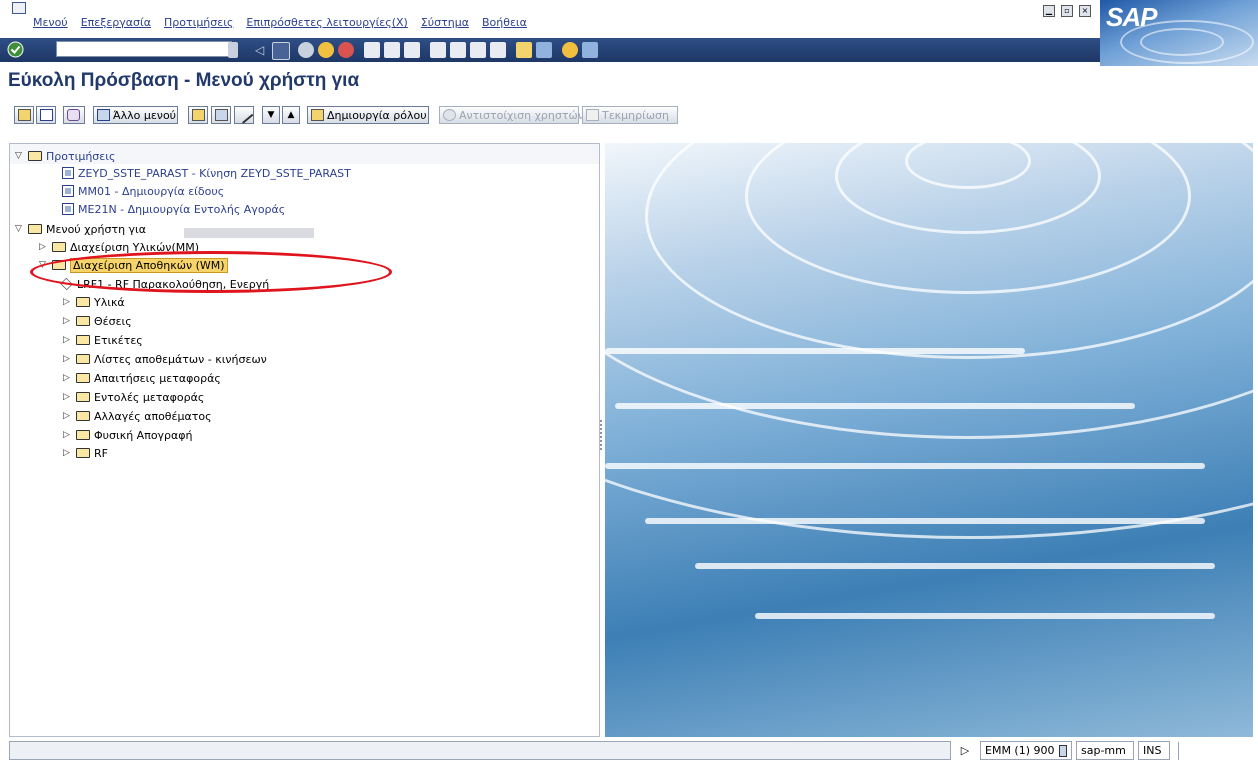 The height and width of the screenshot is (762, 1258). I want to click on folder-add-icon, so click(24, 115).